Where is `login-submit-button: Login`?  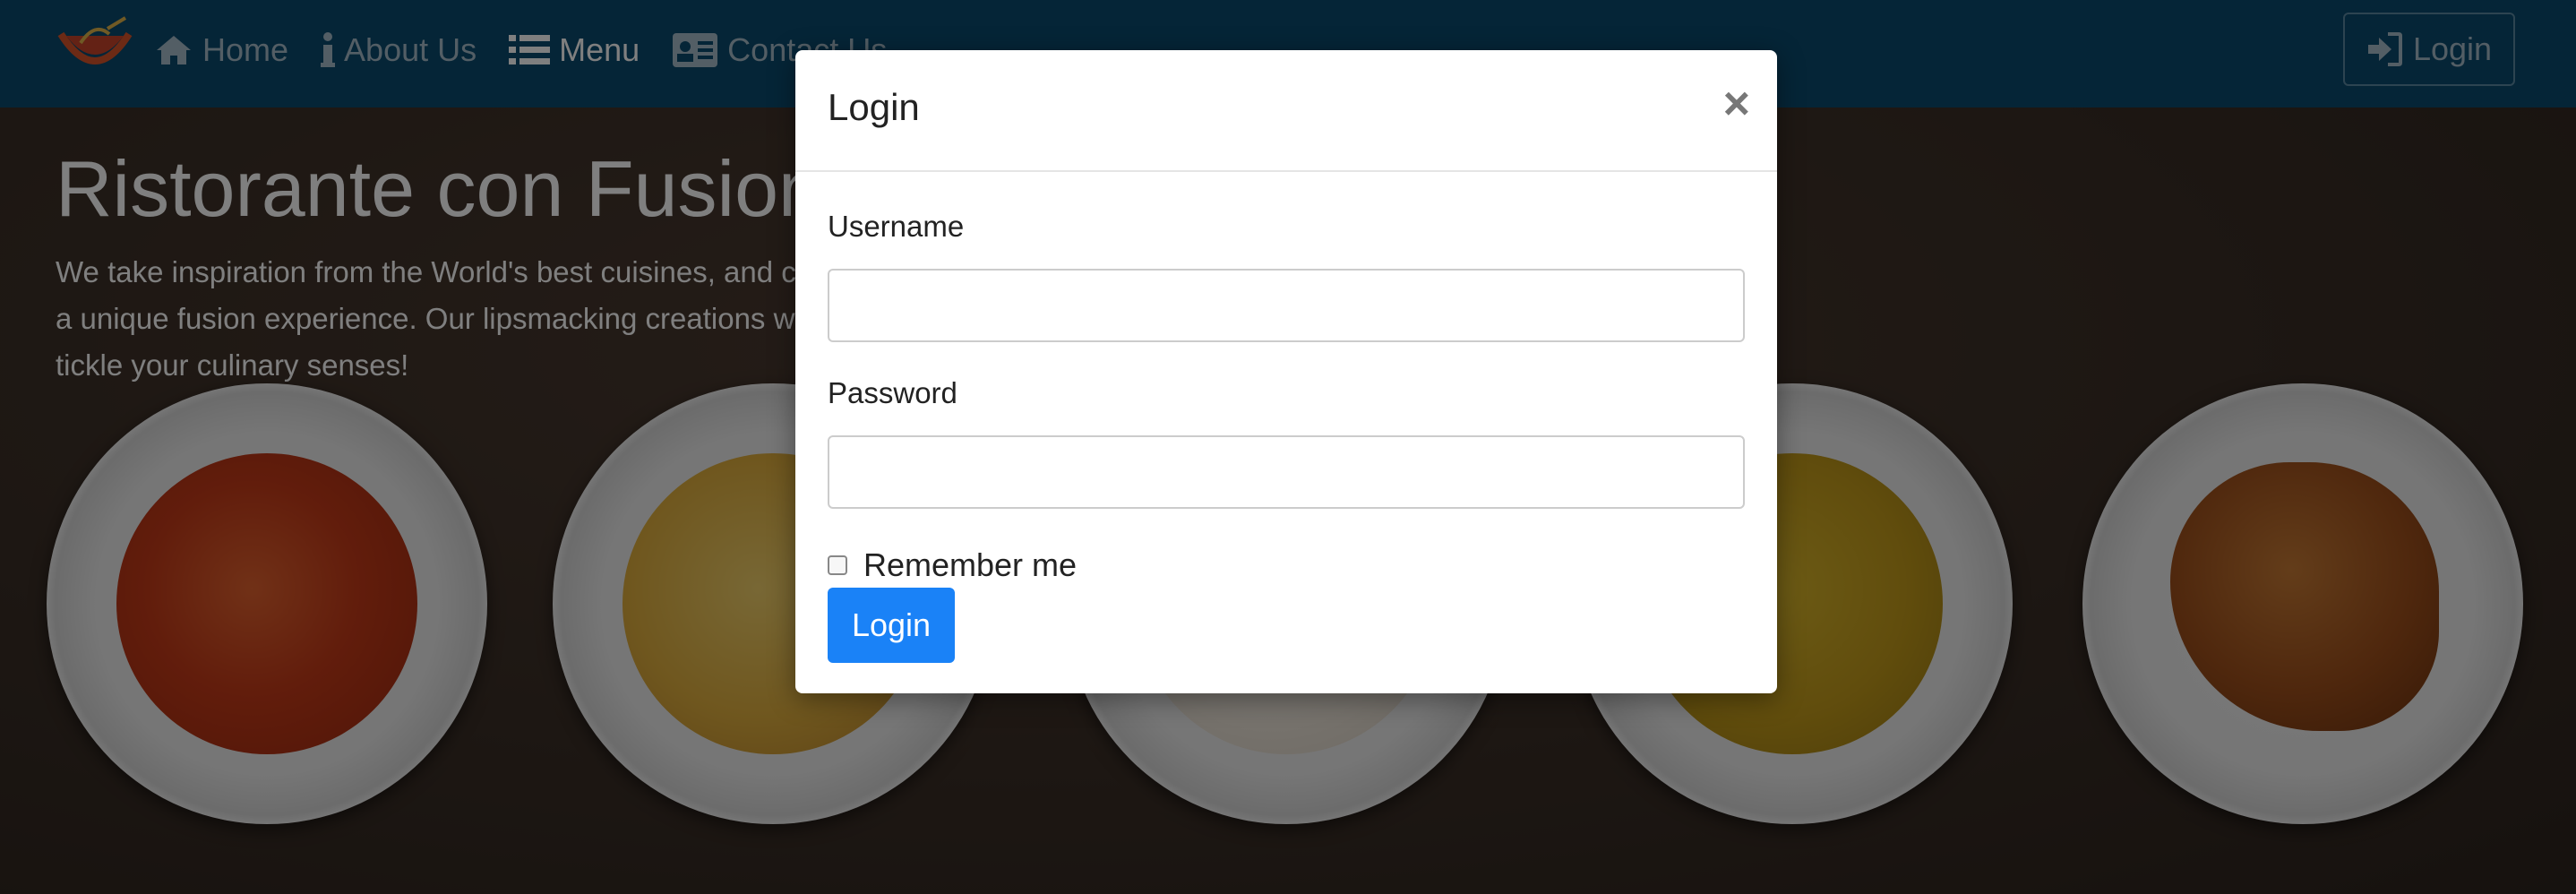
login-submit-button: Login is located at coordinates (891, 625).